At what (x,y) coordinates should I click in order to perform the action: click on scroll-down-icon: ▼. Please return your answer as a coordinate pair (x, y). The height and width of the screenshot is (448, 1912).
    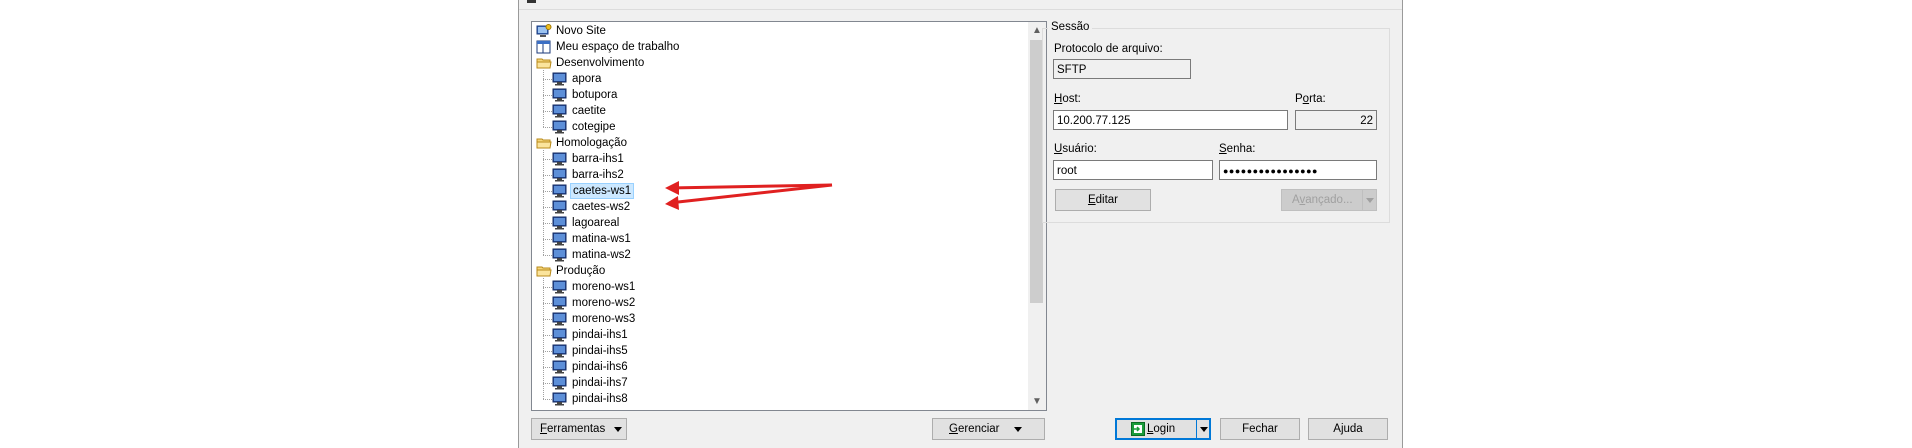
    Looking at the image, I should click on (1037, 401).